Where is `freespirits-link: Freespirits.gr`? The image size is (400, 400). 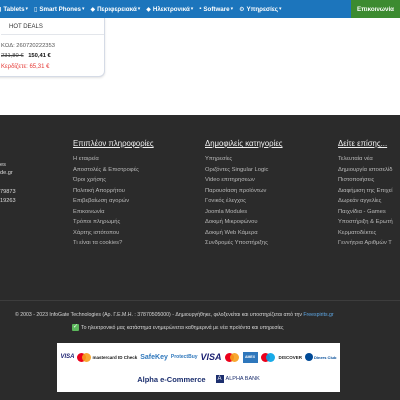
freespirits-link: Freespirits.gr is located at coordinates (318, 315).